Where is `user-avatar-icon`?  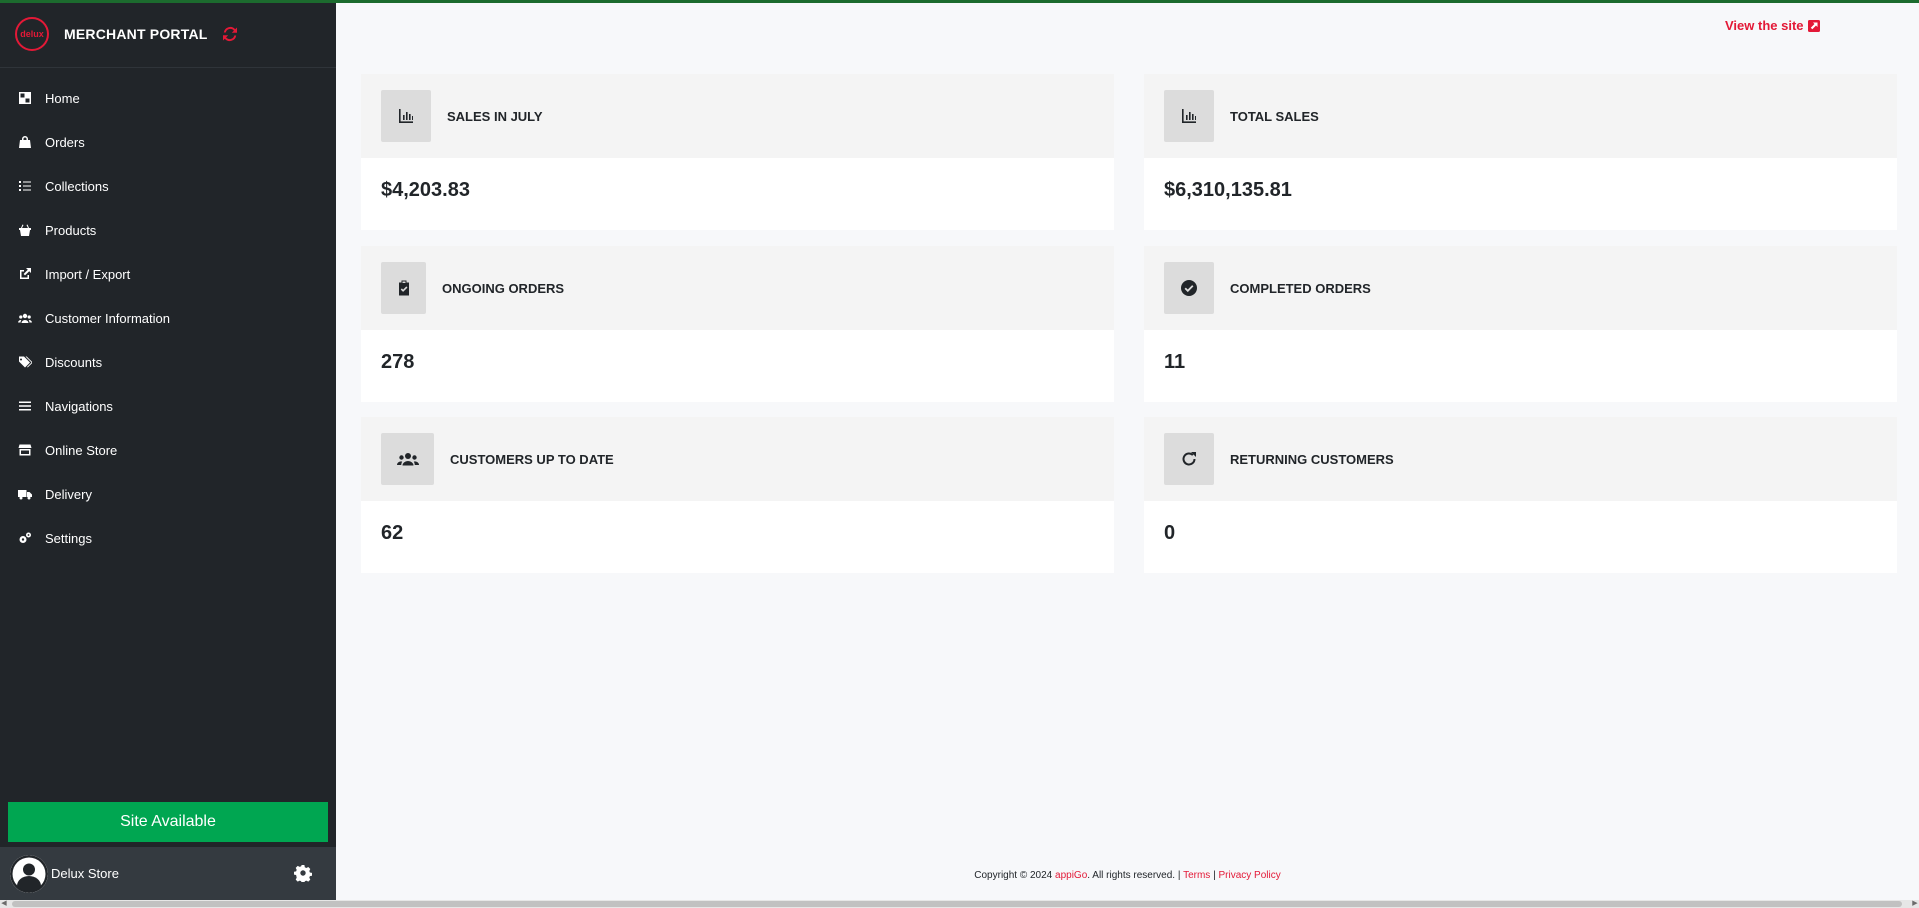
user-avatar-icon is located at coordinates (29, 873).